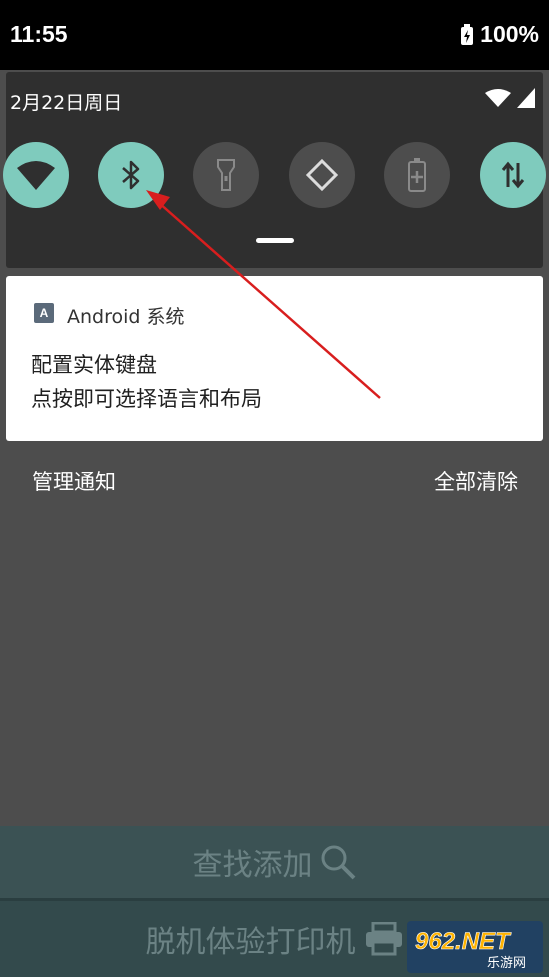 Image resolution: width=549 pixels, height=977 pixels. I want to click on wifi-signal-icon, so click(498, 98).